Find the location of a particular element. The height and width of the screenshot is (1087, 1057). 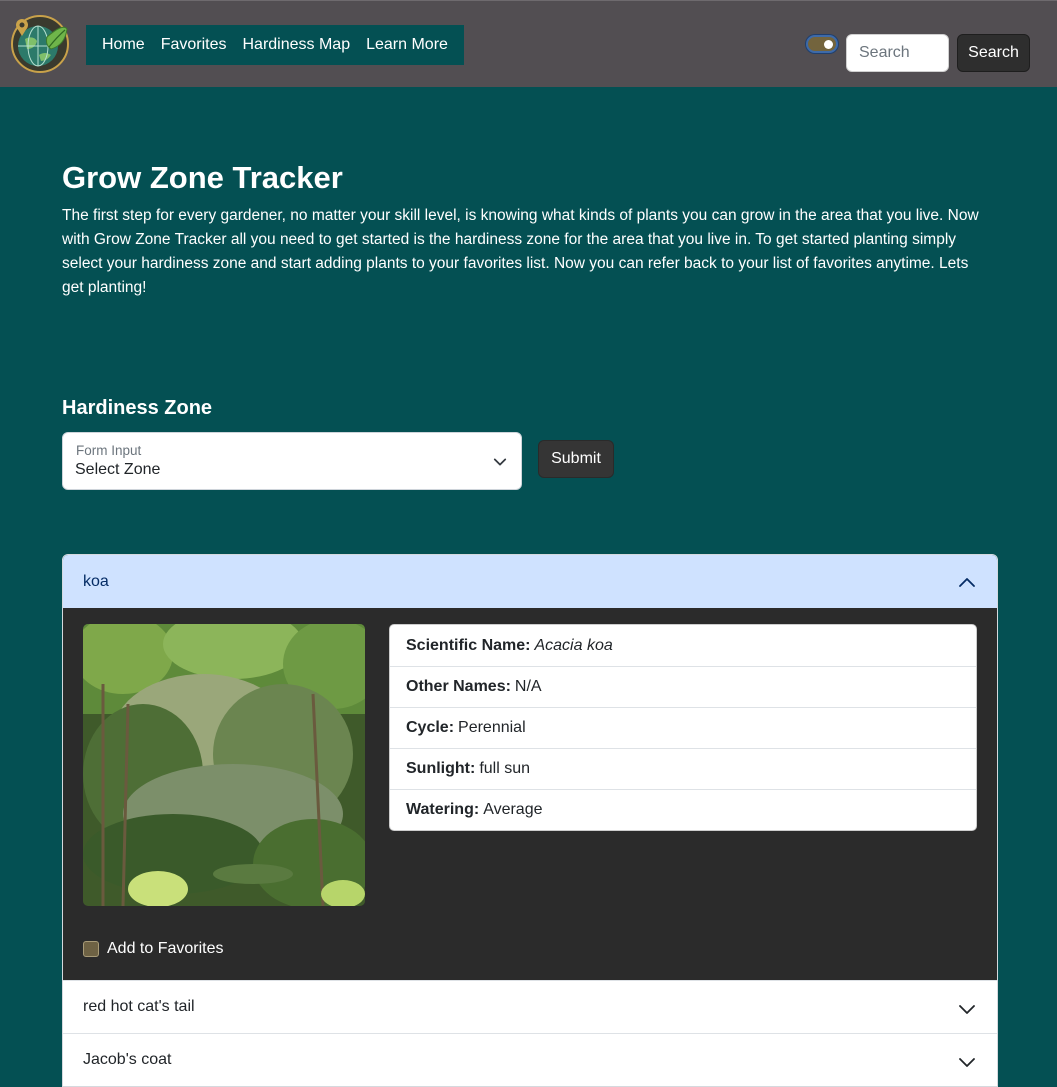

nav-favorites-link: Favorites is located at coordinates (194, 45).